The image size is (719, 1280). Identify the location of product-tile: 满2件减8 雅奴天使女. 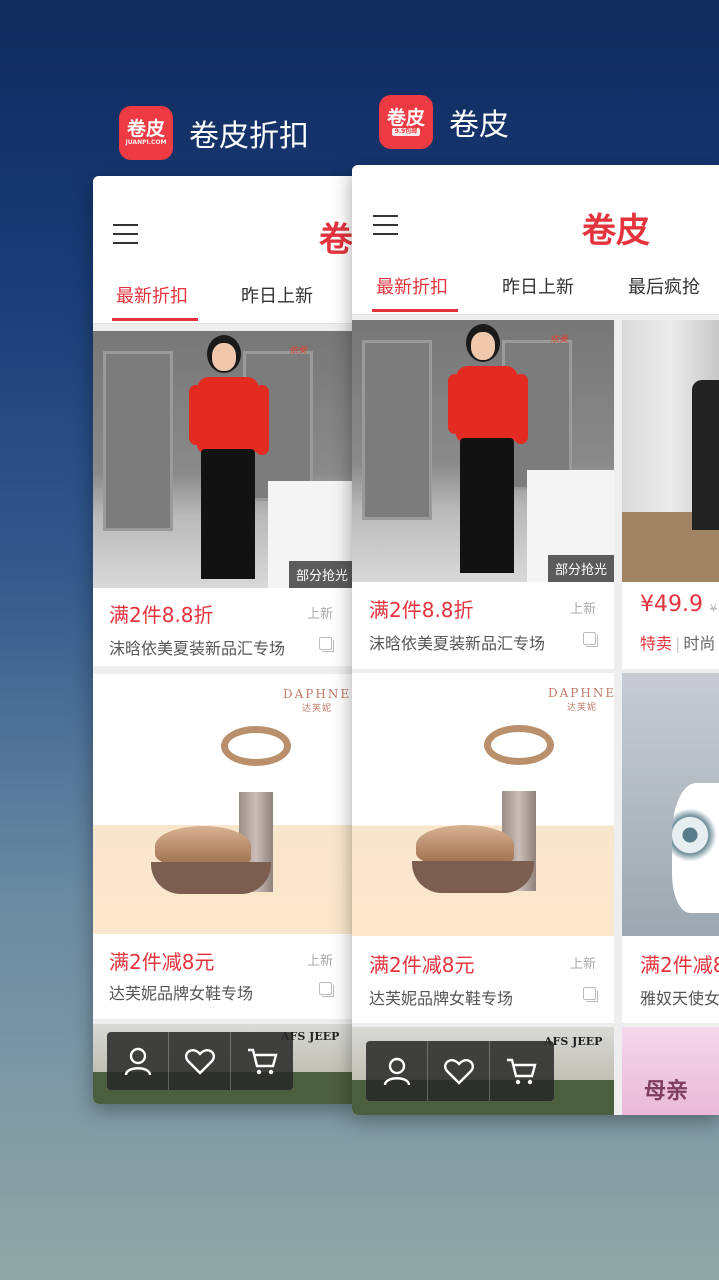
(670, 848).